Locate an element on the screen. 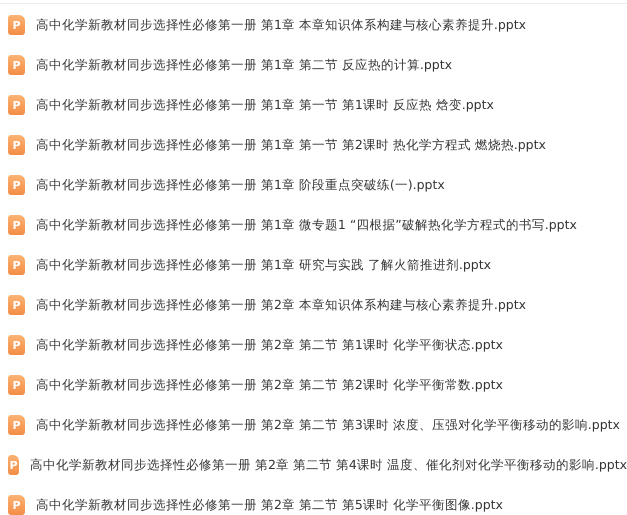 The width and height of the screenshot is (627, 515). file-name: 高中化学新教材同步选择性必修第一册 第1章 微专题1 “四根据”破解热化学方程式的书写.pptx is located at coordinates (306, 225).